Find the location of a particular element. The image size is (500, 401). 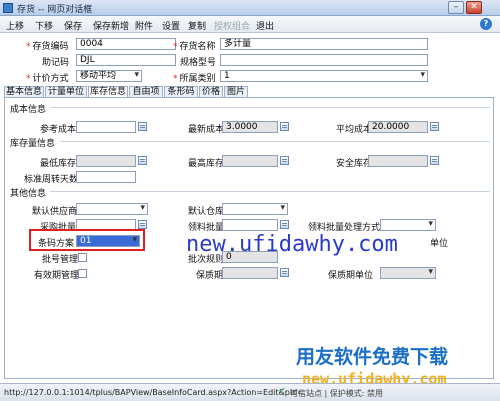

window-titlebar: 存货 -- 网页对话框 – ✕ is located at coordinates (250, 8).